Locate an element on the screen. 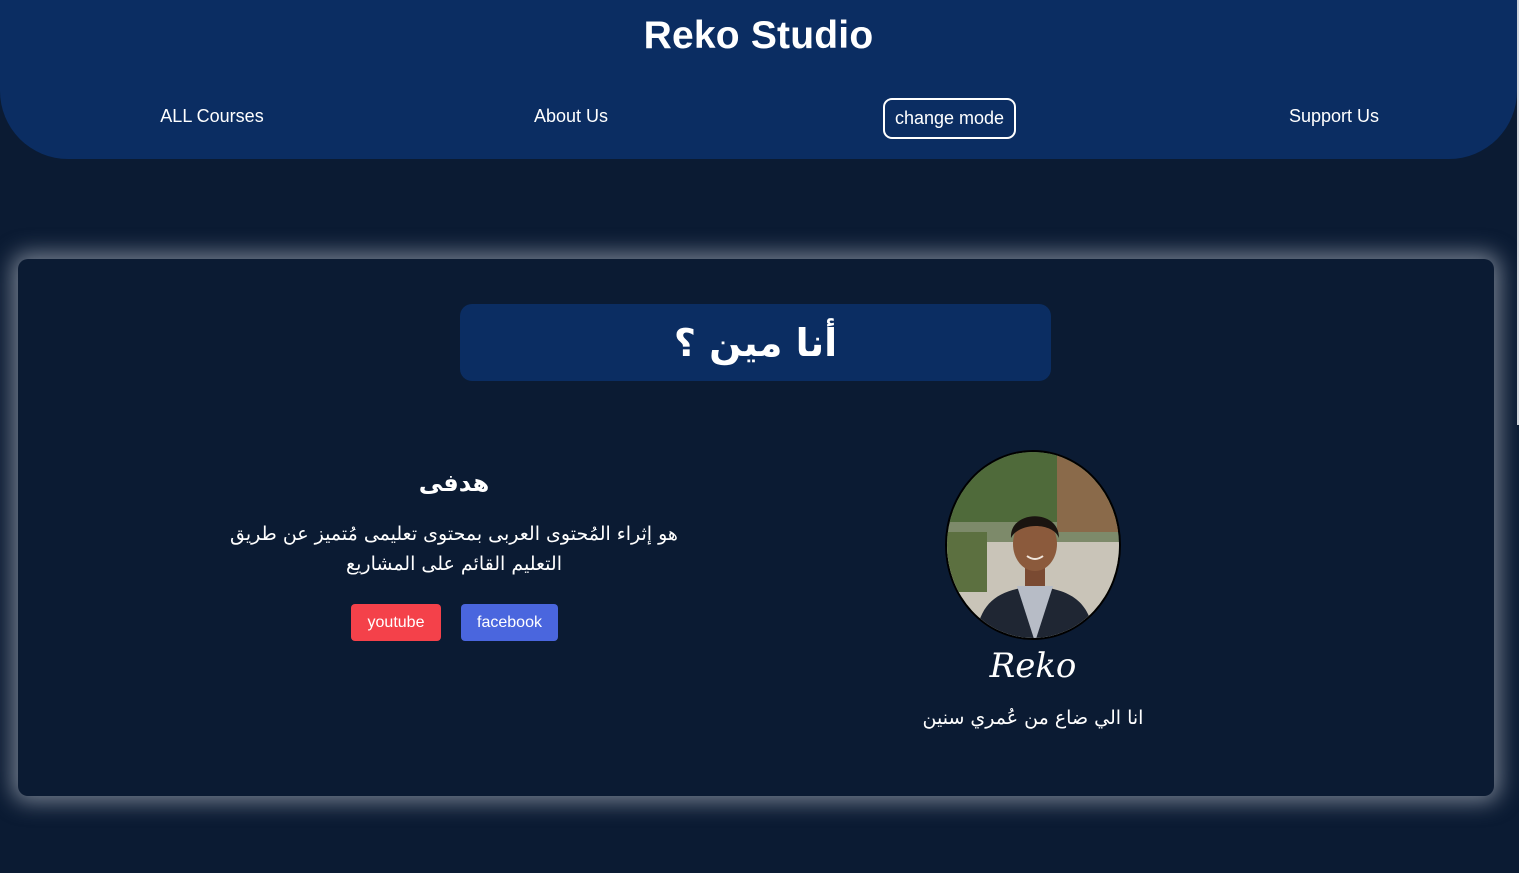  change-mode-button: change mode is located at coordinates (949, 118).